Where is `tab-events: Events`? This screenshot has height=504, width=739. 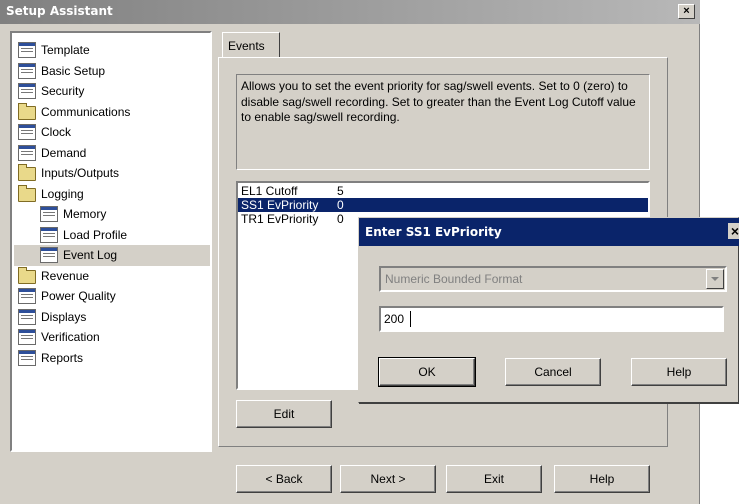 tab-events: Events is located at coordinates (251, 45).